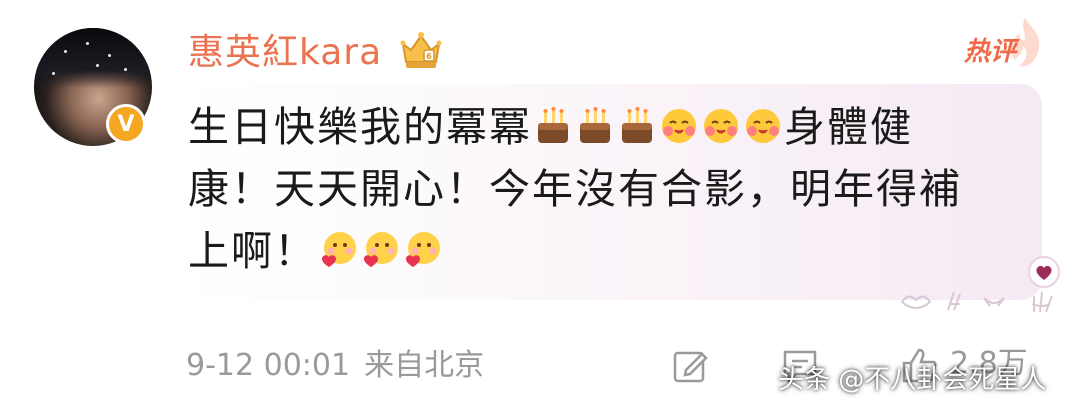 The height and width of the screenshot is (409, 1080). I want to click on avatar-hair, so click(93, 58).